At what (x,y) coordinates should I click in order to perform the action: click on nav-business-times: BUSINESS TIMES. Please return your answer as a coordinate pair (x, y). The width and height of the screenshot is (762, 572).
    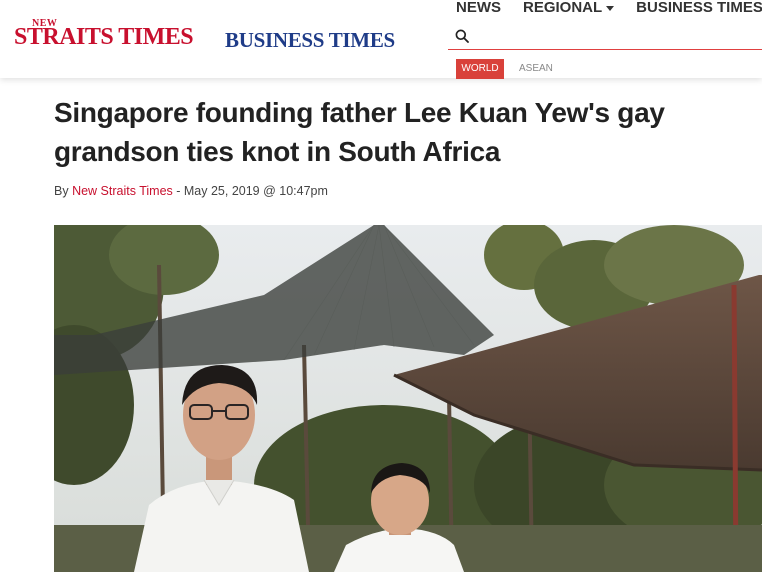
    Looking at the image, I should click on (699, 9).